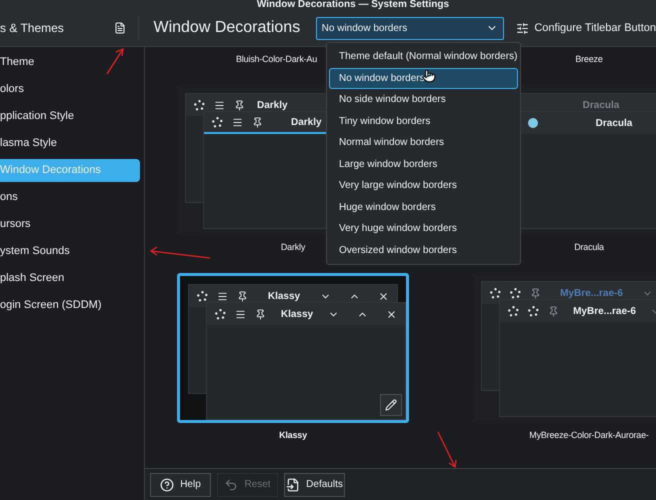  I want to click on theme-name: Darkly, so click(293, 247).